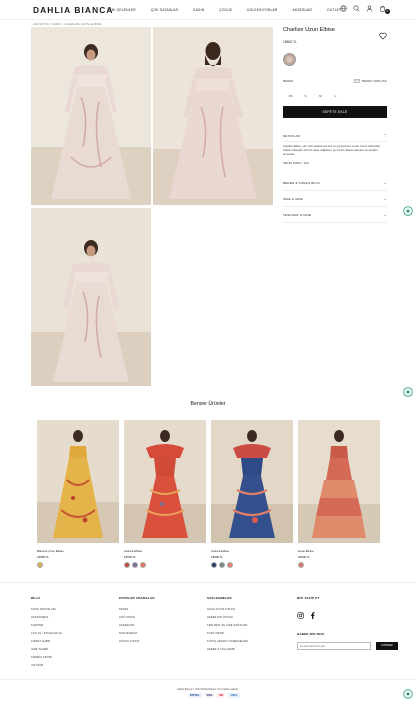 Image resolution: width=416 pixels, height=713 pixels. Describe the element at coordinates (289, 59) in the screenshot. I see `color-swatch-selected` at that location.